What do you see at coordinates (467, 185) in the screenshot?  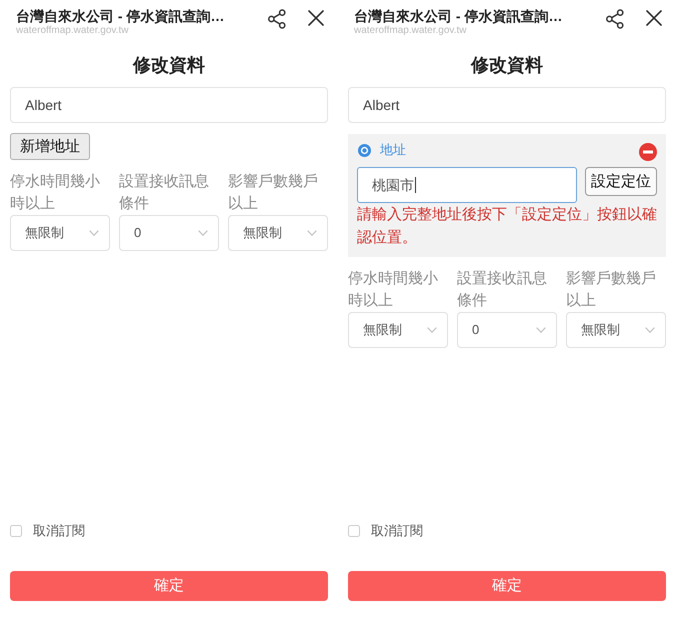 I see `address-input: 桃園市` at bounding box center [467, 185].